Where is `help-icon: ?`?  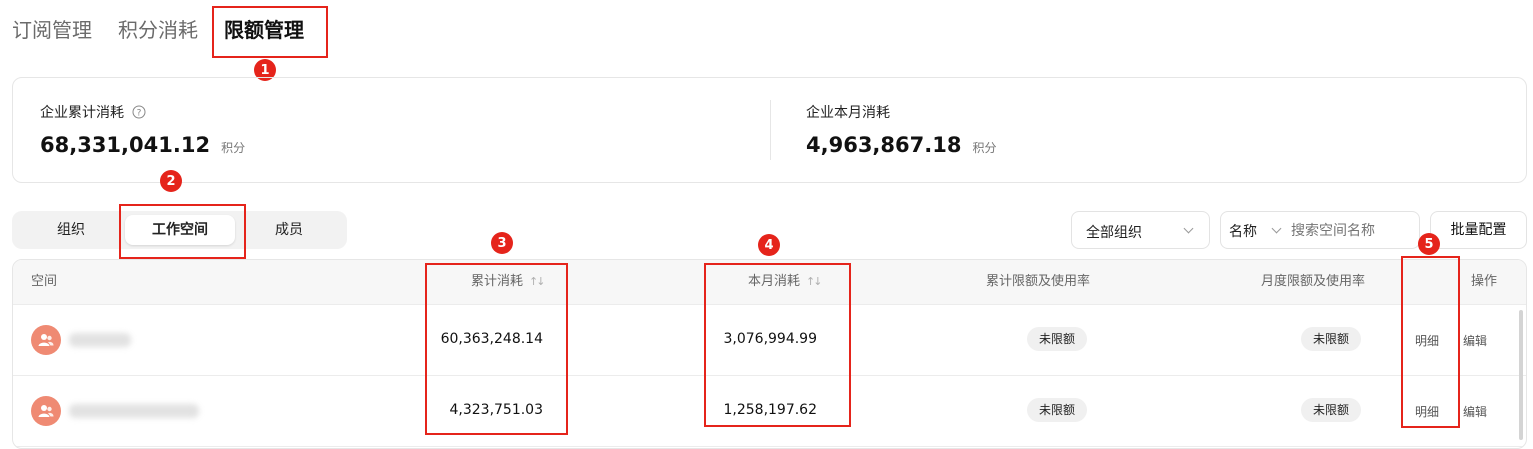
help-icon: ? is located at coordinates (139, 112).